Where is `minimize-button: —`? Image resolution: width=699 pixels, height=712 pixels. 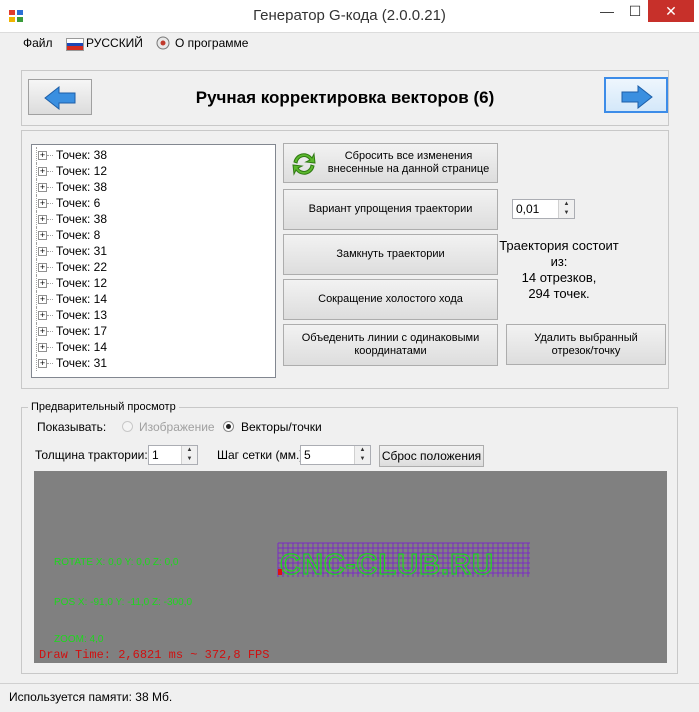 minimize-button: — is located at coordinates (607, 11).